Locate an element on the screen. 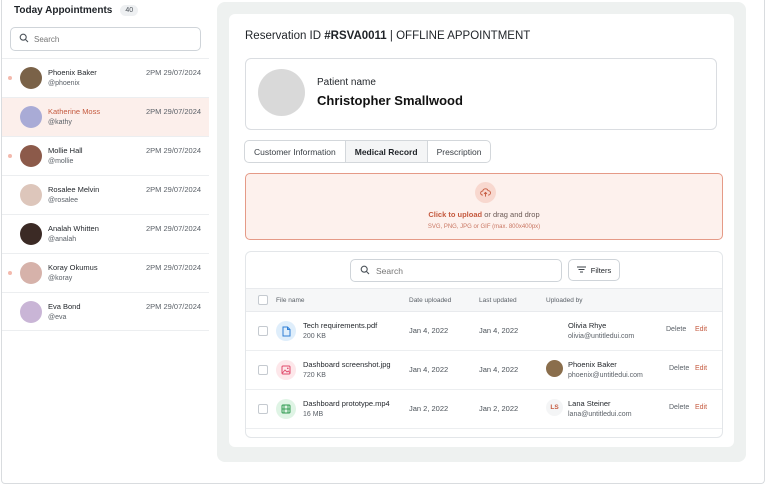 This screenshot has height=485, width=766. file-size: 16 MB is located at coordinates (313, 414).